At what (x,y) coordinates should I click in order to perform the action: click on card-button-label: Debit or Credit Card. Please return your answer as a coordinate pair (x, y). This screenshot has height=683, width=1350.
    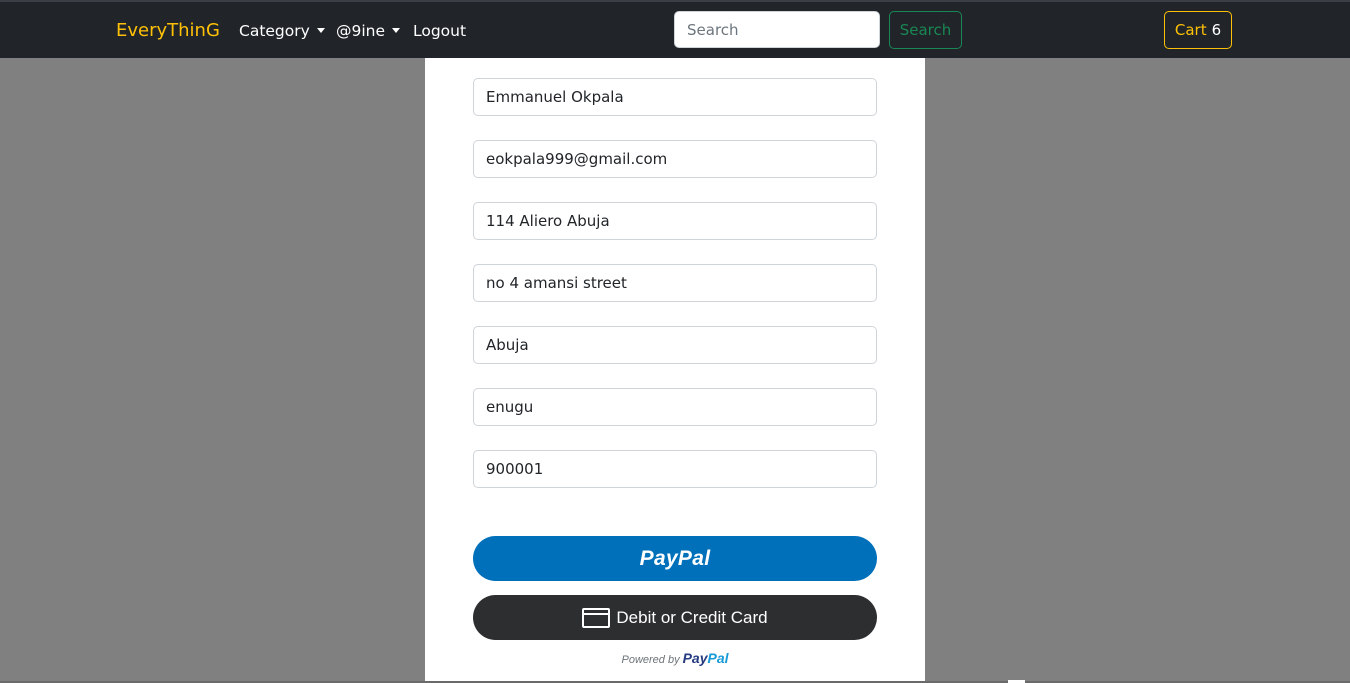
    Looking at the image, I should click on (692, 617).